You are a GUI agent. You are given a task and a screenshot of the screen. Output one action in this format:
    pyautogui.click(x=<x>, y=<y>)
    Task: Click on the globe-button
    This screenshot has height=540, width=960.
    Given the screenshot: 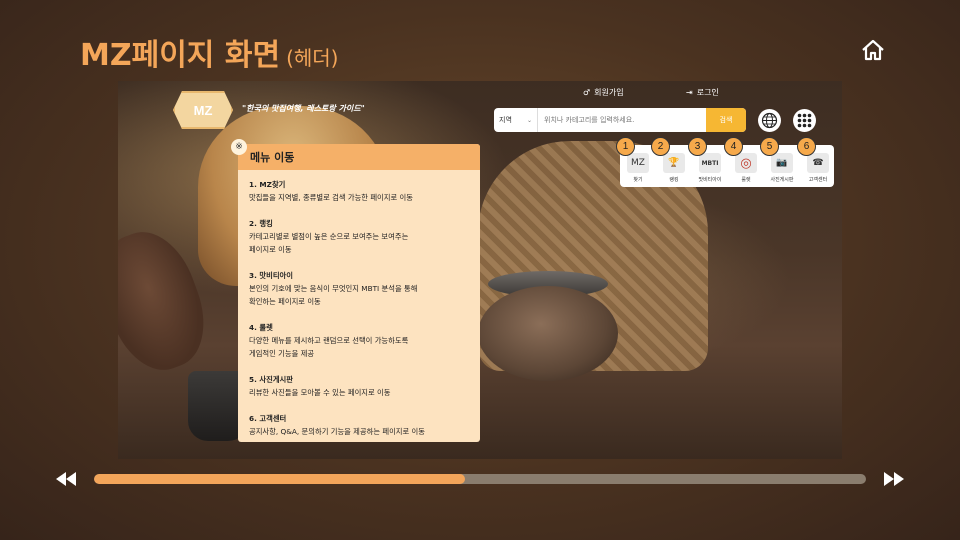 What is the action you would take?
    pyautogui.click(x=769, y=120)
    